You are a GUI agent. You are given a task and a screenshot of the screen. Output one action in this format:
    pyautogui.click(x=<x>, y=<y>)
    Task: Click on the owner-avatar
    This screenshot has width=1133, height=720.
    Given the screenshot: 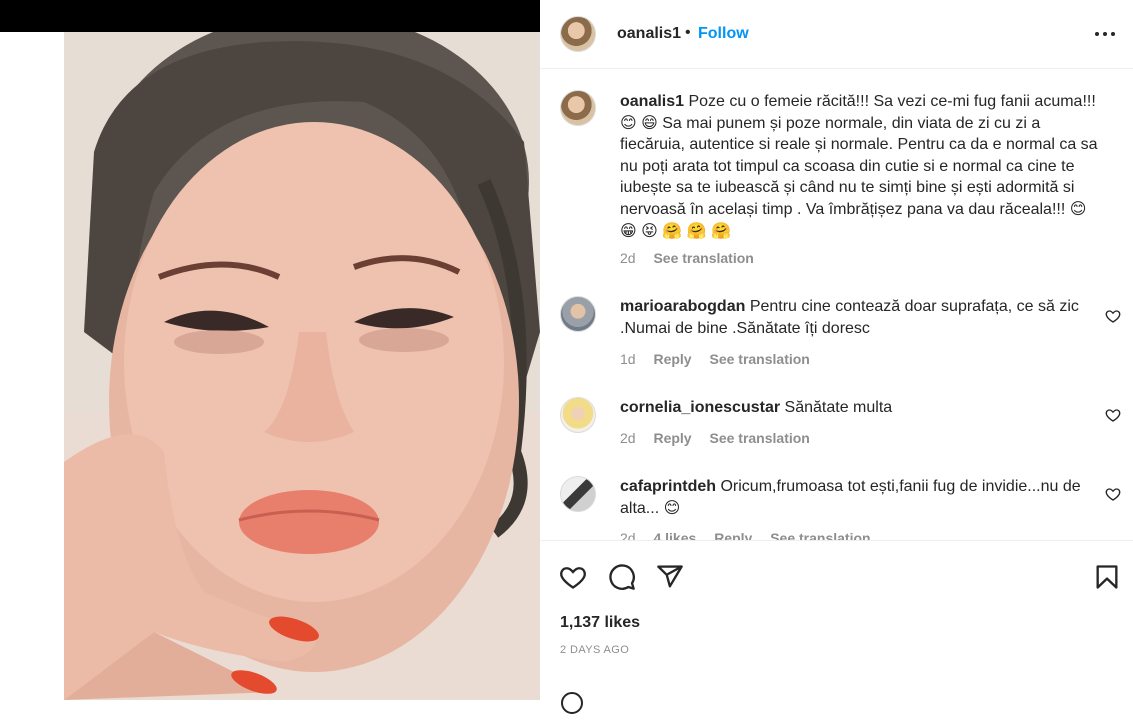 What is the action you would take?
    pyautogui.click(x=578, y=34)
    